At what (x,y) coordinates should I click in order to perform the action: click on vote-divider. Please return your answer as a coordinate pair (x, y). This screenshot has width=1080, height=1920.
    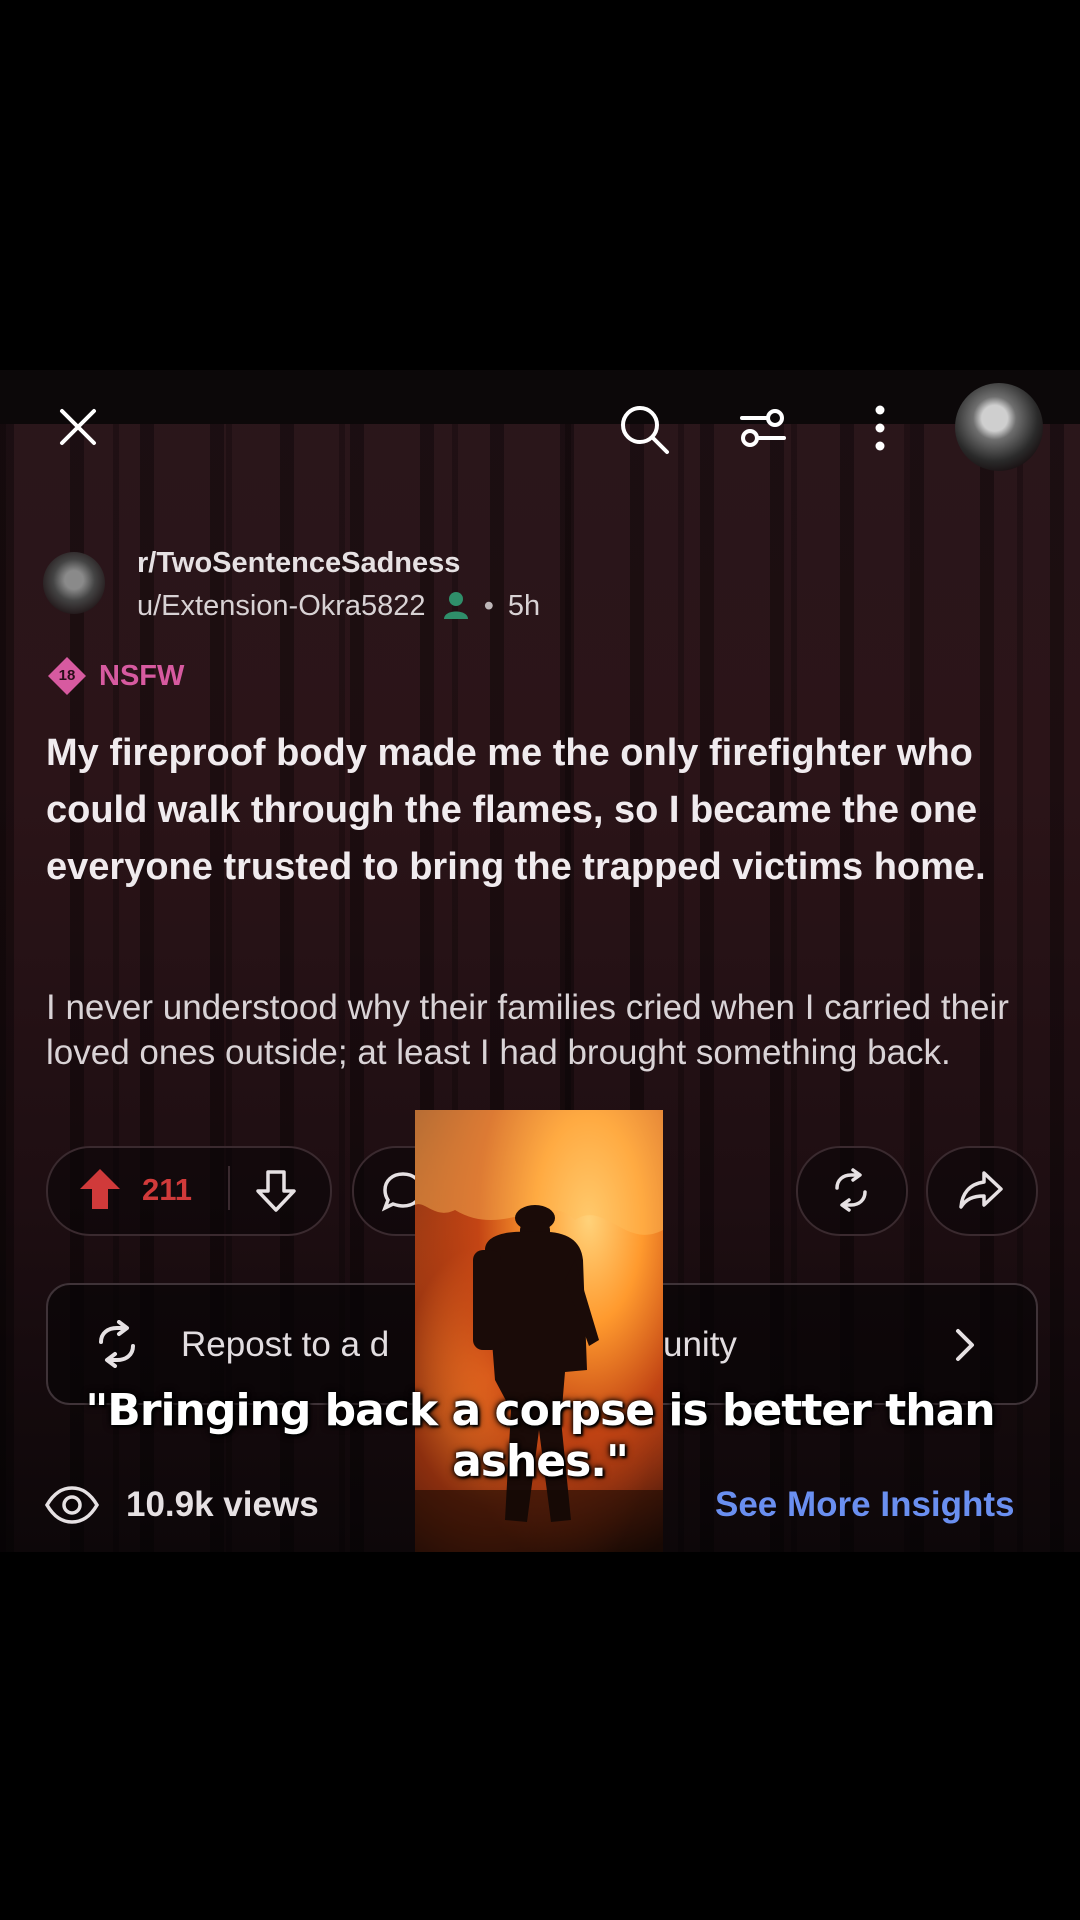
    Looking at the image, I should click on (229, 1188).